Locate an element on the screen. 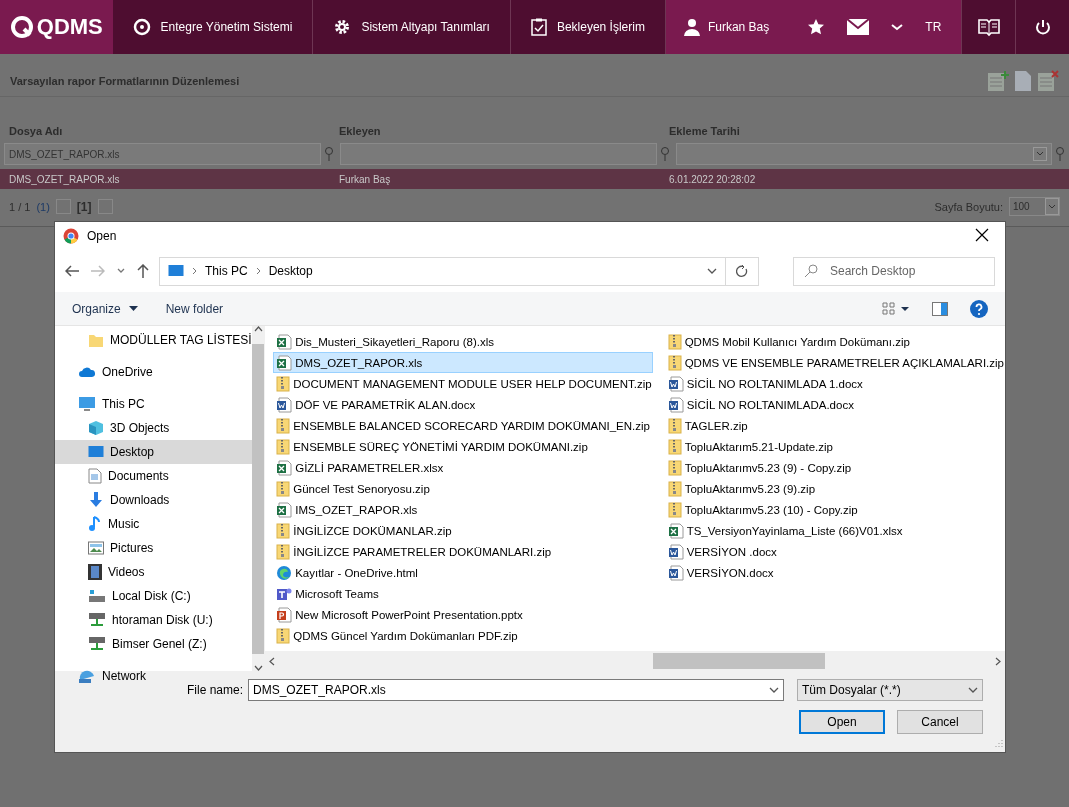 The width and height of the screenshot is (1069, 807). nav-item: Pictures is located at coordinates (153, 548).